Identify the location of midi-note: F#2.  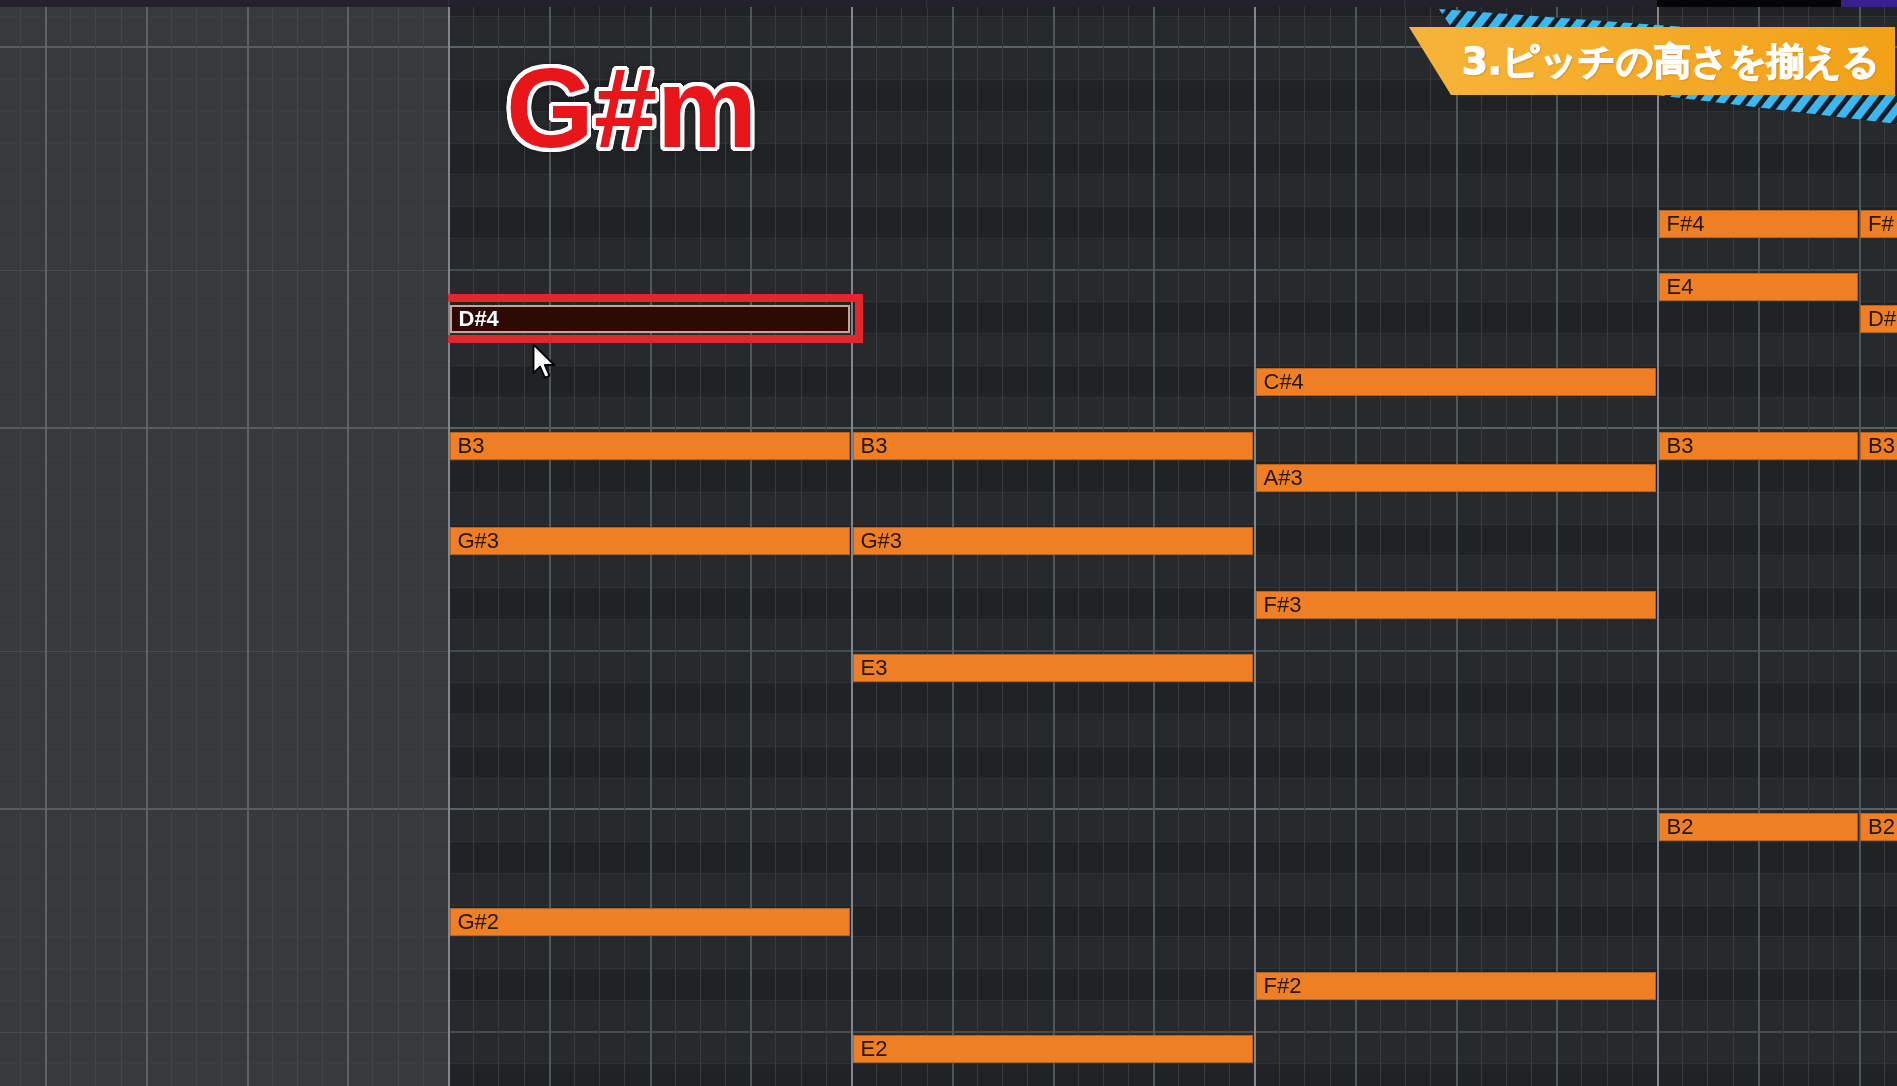
(1455, 985).